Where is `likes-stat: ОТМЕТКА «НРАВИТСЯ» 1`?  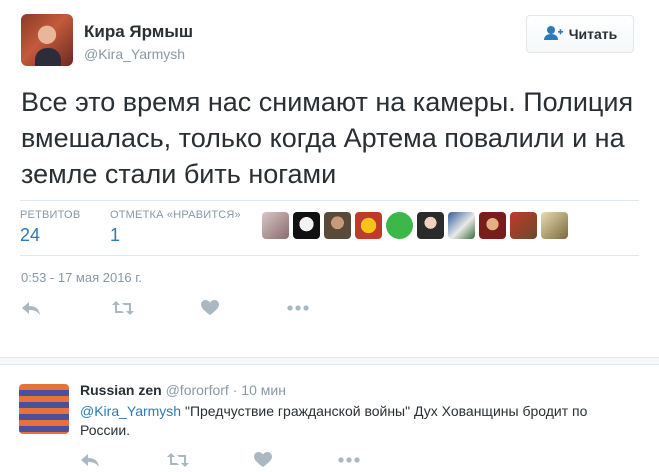
likes-stat: ОТМЕТКА «НРАВИТСЯ» 1 is located at coordinates (175, 227).